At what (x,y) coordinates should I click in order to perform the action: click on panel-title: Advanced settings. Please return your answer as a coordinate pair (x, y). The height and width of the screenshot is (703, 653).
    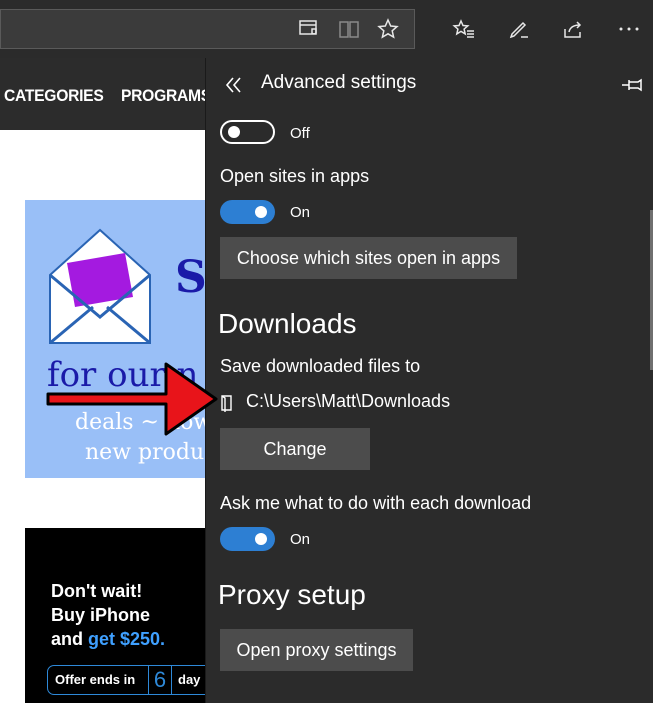
    Looking at the image, I should click on (339, 82).